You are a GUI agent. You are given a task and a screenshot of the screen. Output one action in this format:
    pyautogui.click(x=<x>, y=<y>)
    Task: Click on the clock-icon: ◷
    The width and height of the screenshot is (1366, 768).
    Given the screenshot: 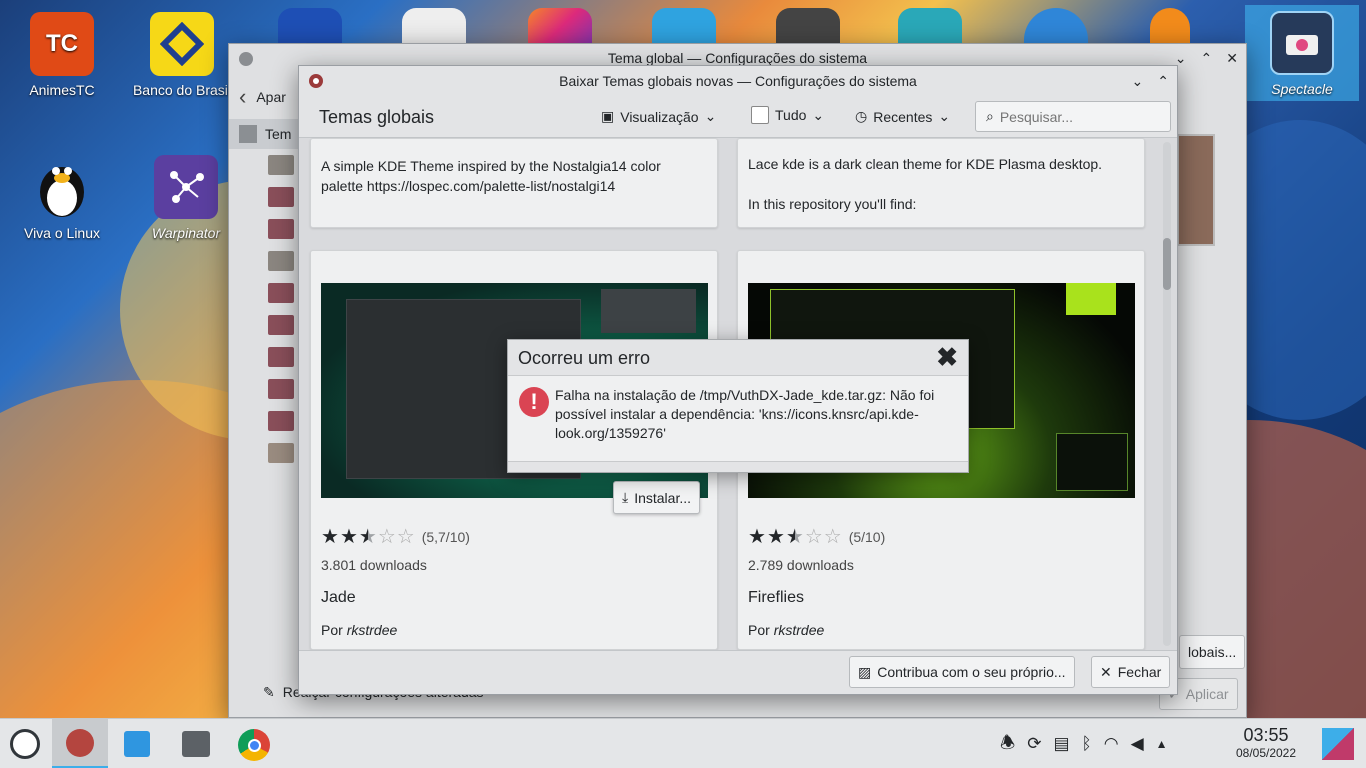 What is the action you would take?
    pyautogui.click(x=861, y=116)
    